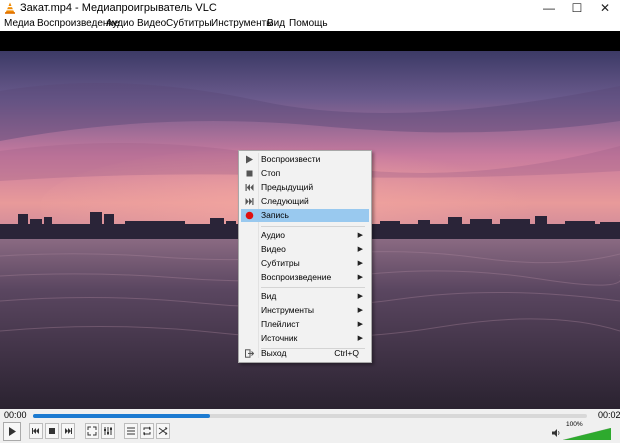  I want to click on fullscreen-button, so click(92, 431).